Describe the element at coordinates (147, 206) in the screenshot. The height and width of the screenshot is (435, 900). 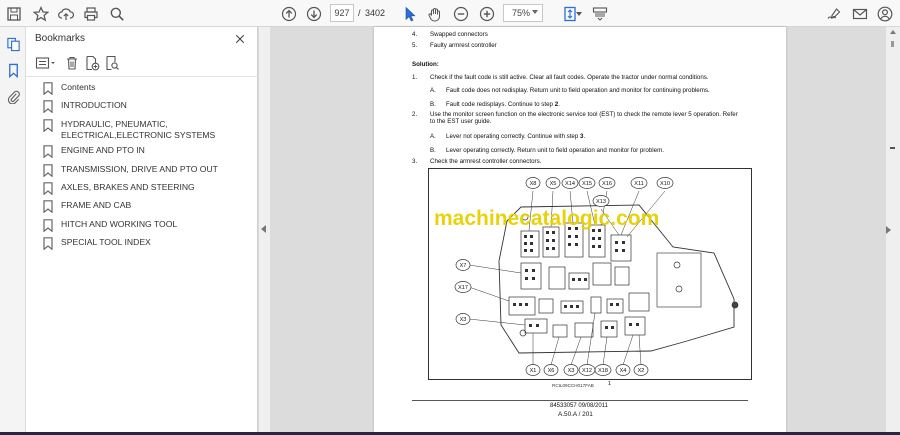
I see `bookmark-item: FRAME AND CAB` at that location.